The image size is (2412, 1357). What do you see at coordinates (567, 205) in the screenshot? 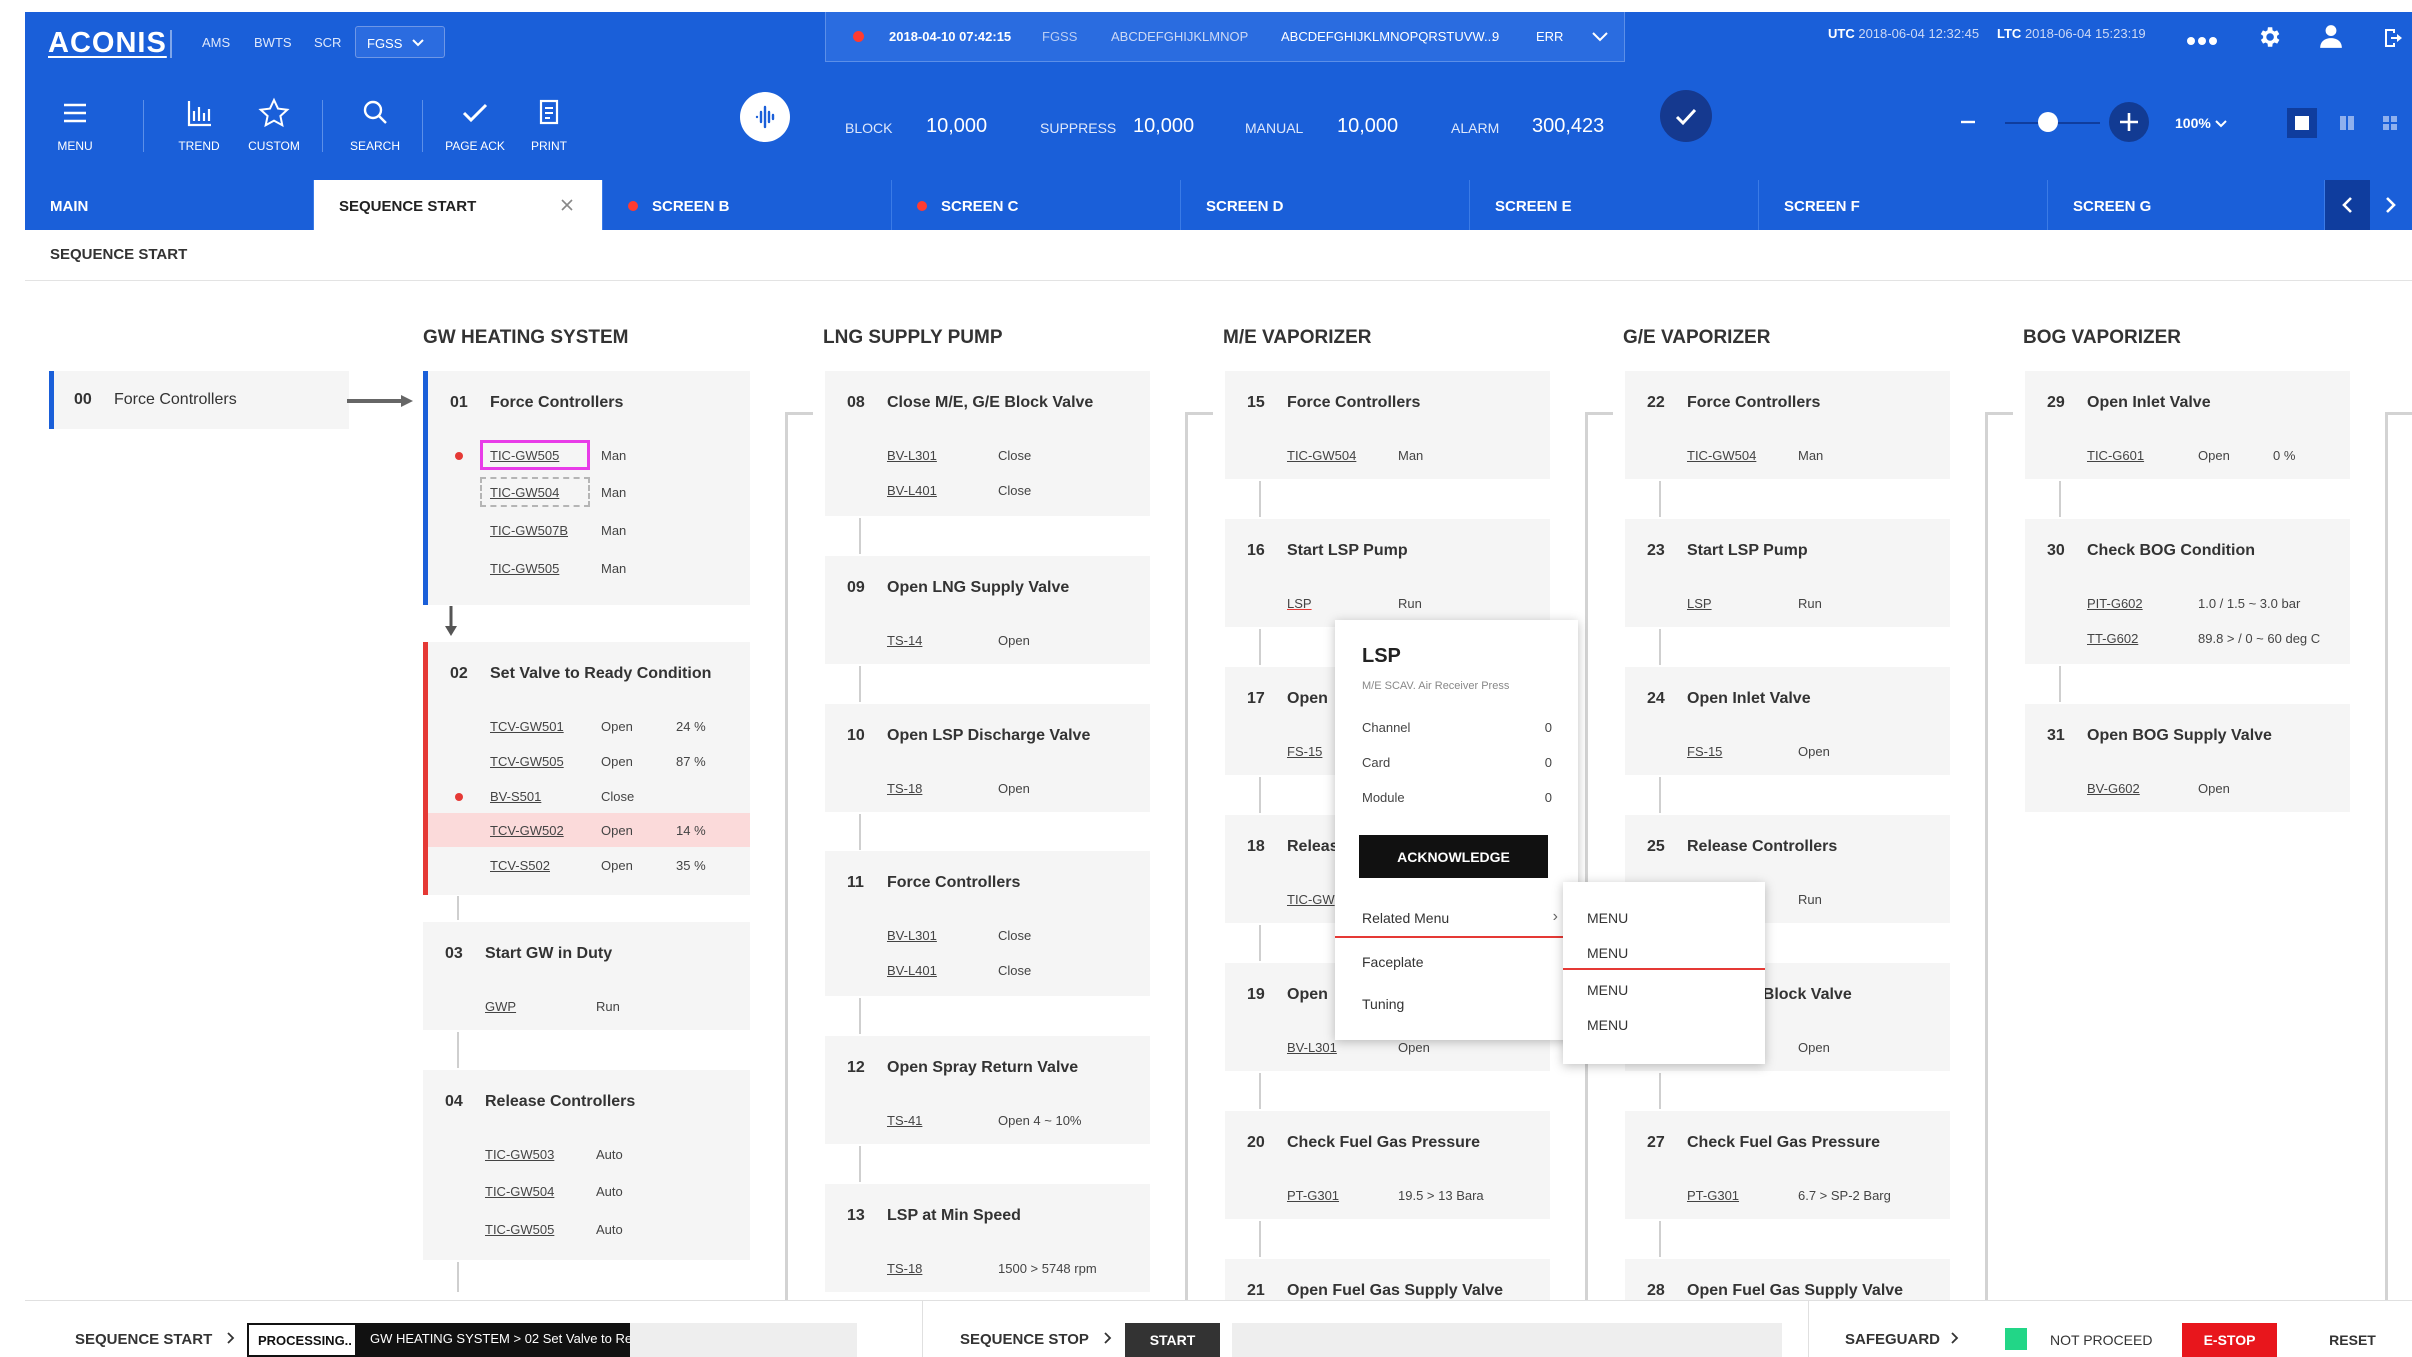
I see `close-icon` at bounding box center [567, 205].